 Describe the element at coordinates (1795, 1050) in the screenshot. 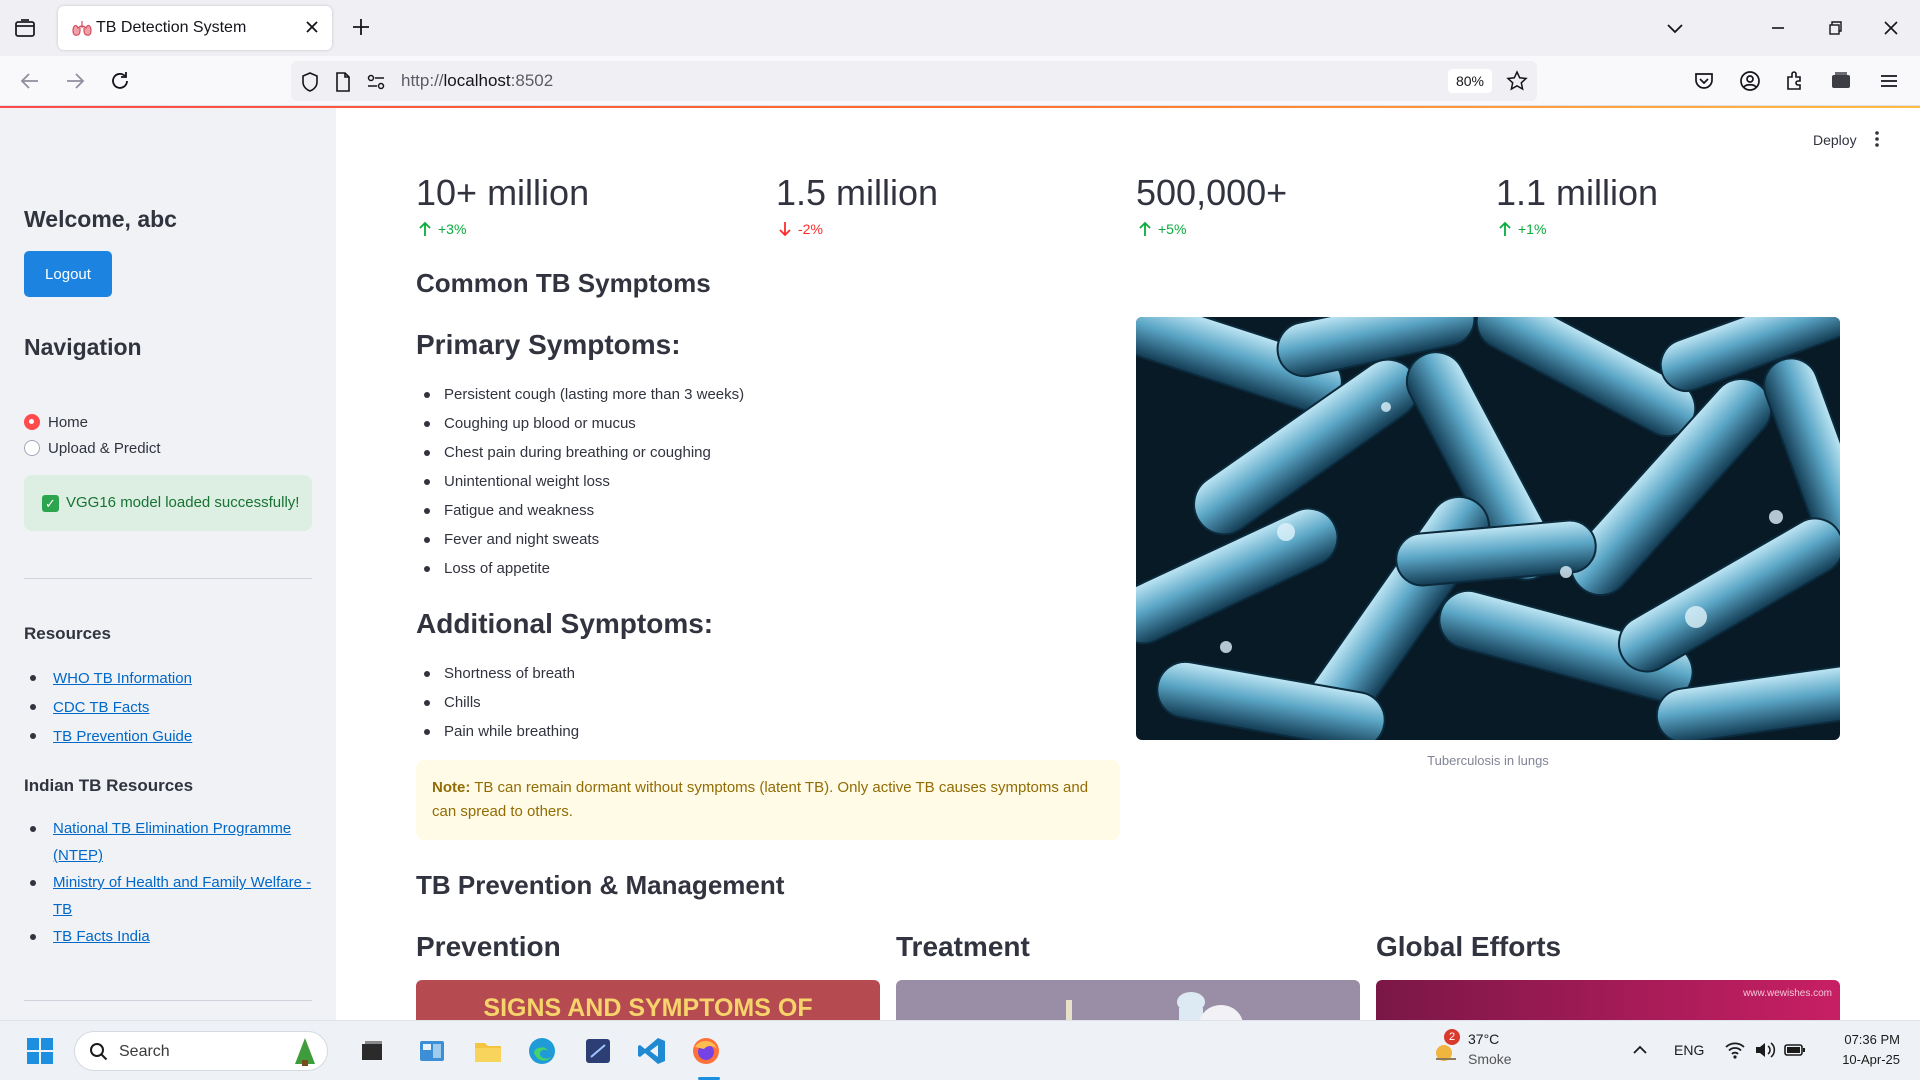

I see `battery-icon` at that location.